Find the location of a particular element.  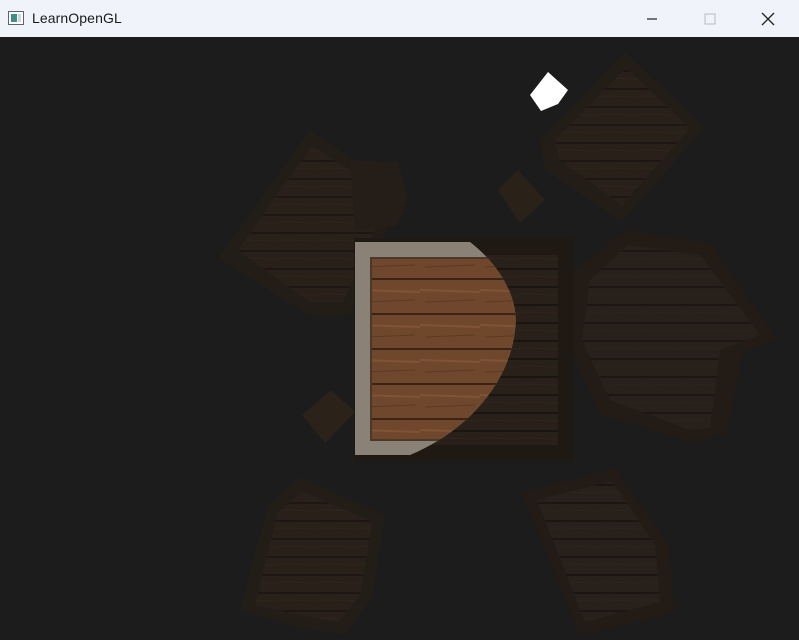

maximize-button is located at coordinates (710, 18).